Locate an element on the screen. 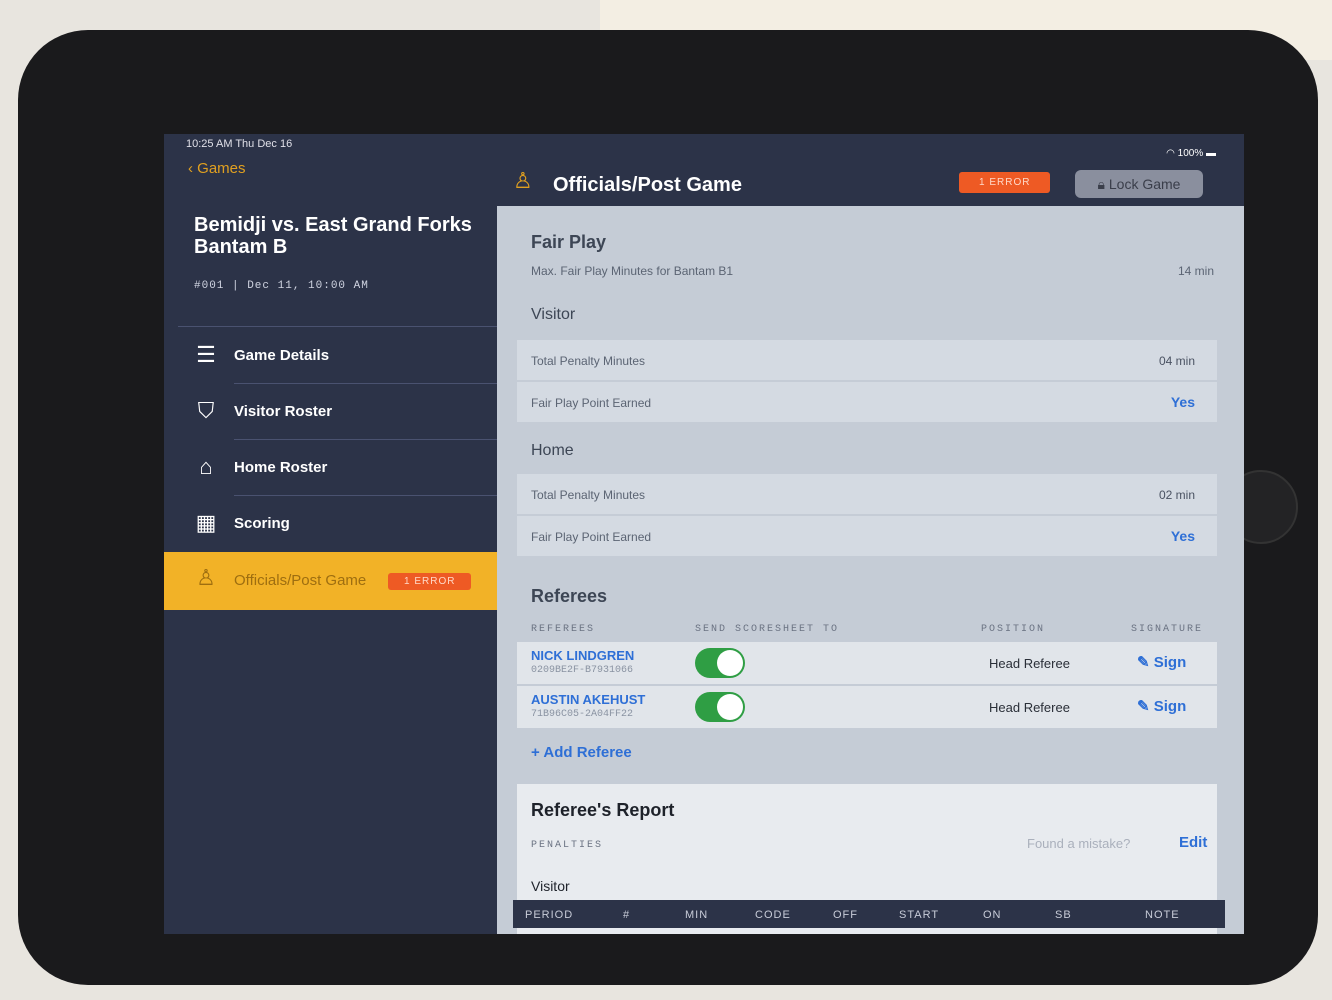  report-title: Referee's Report is located at coordinates (603, 810).